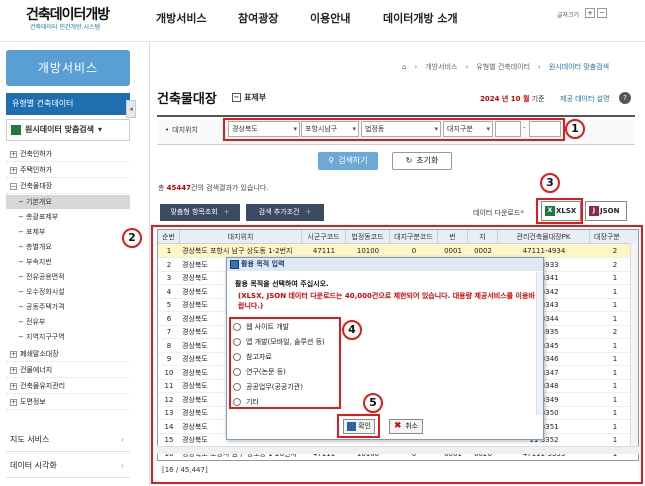 The height and width of the screenshot is (486, 645). I want to click on font-size-label: 글자크기, so click(568, 15).